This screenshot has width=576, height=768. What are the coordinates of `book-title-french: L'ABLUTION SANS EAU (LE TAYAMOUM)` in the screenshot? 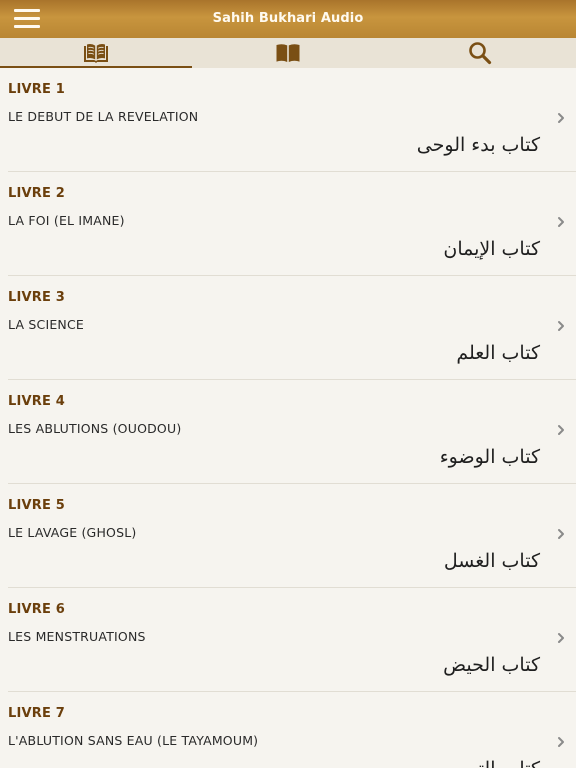 It's located at (133, 740).